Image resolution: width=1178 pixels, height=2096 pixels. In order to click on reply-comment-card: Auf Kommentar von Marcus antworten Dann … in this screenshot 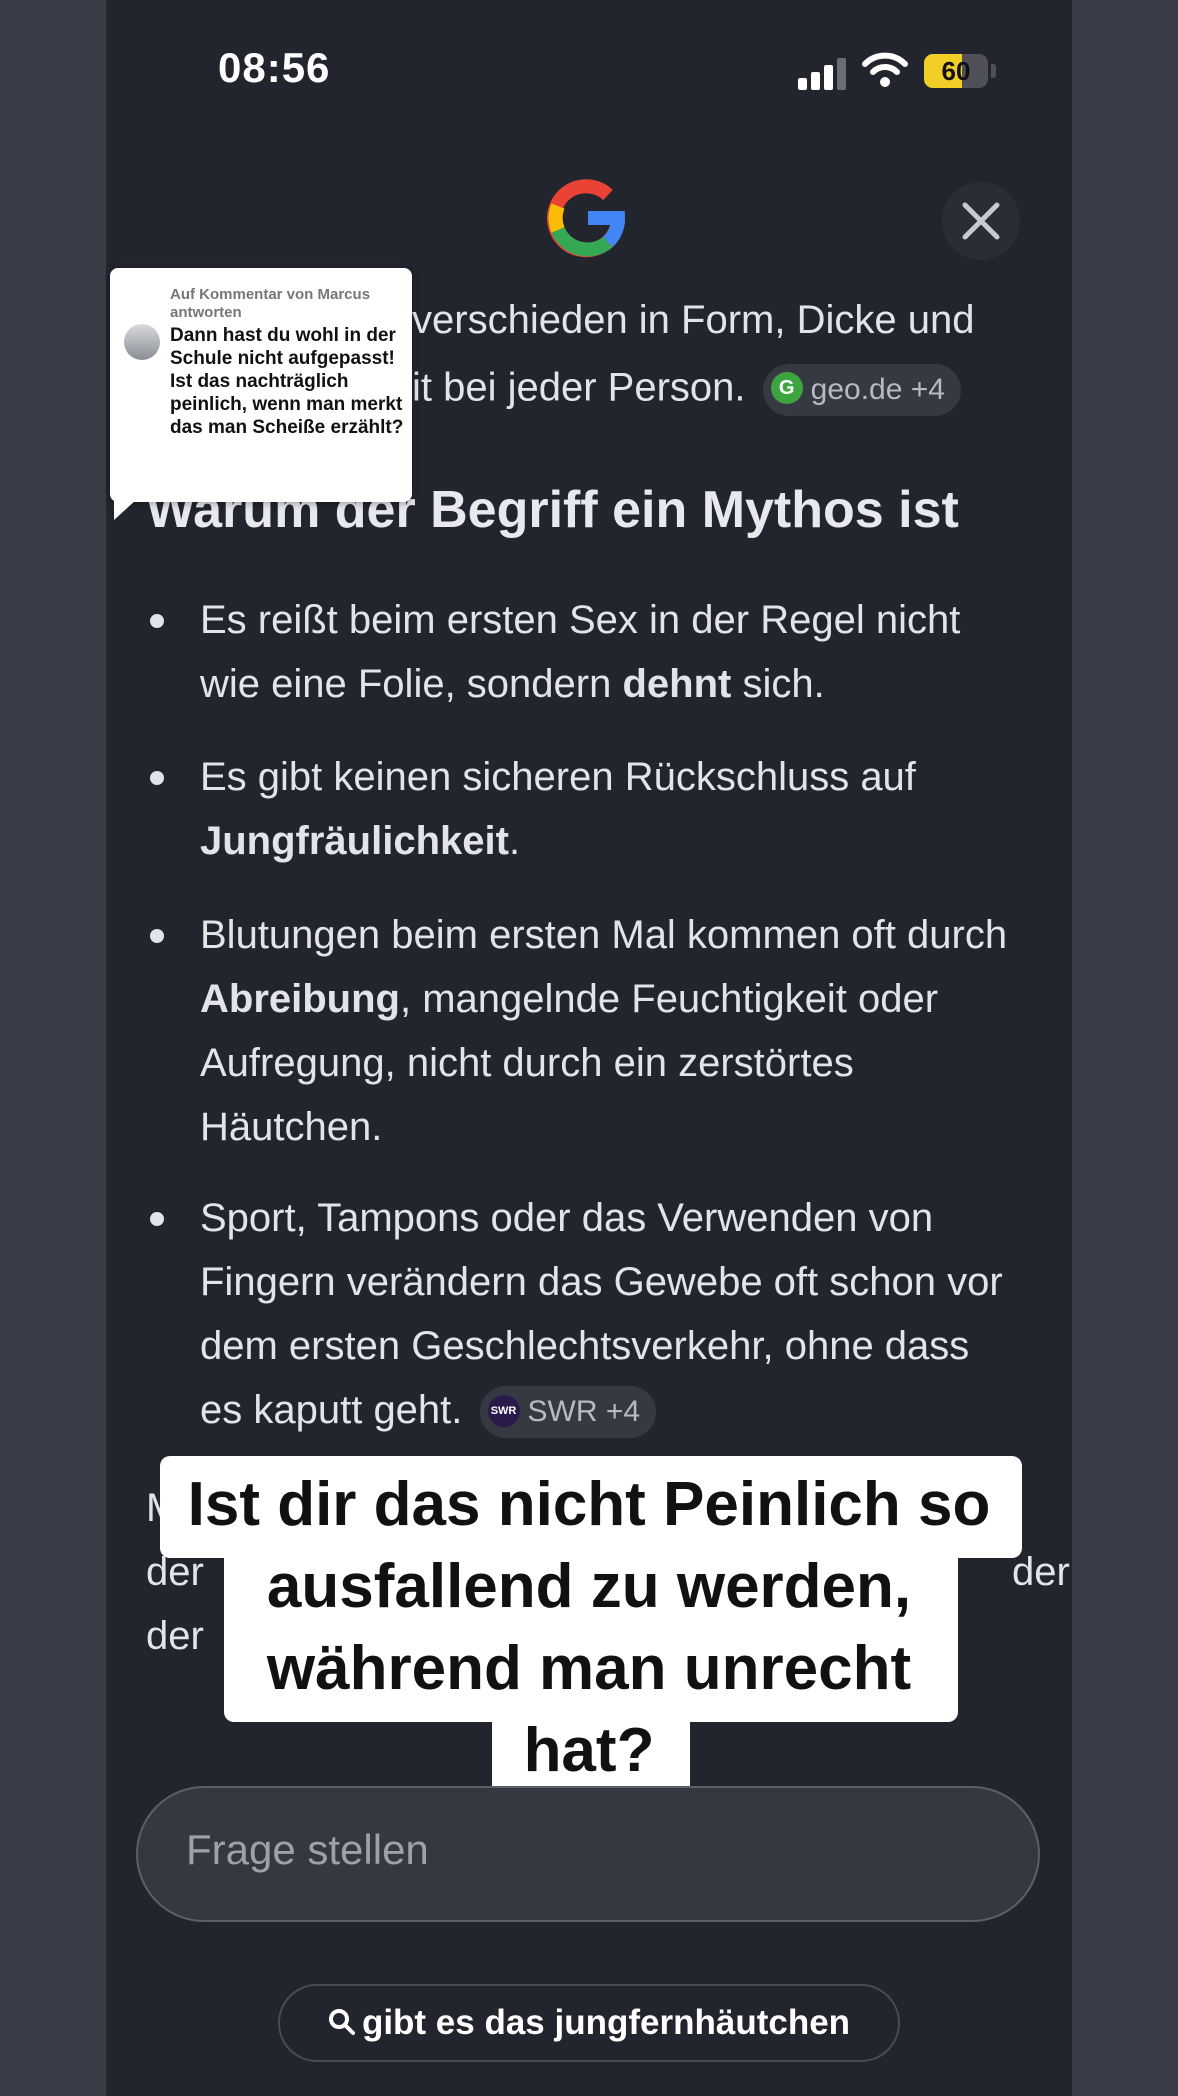, I will do `click(261, 394)`.